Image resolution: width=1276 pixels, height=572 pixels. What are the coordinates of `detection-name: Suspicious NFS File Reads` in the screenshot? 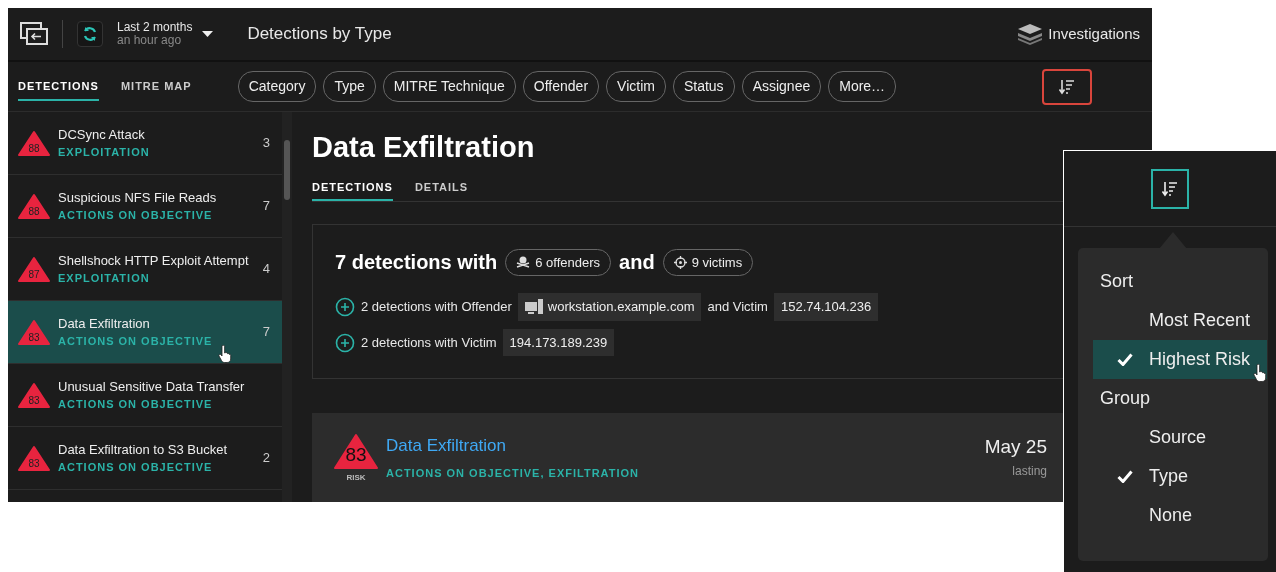 It's located at (138, 197).